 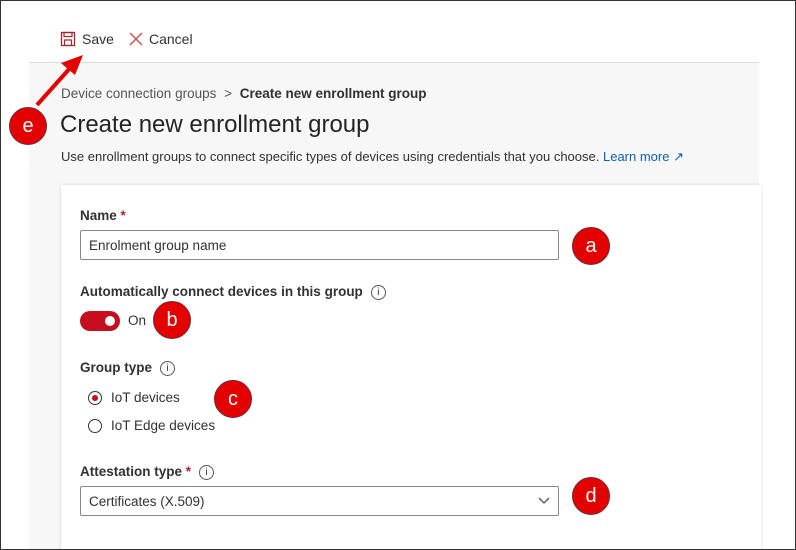 I want to click on annotation-badge-d: d, so click(x=591, y=496).